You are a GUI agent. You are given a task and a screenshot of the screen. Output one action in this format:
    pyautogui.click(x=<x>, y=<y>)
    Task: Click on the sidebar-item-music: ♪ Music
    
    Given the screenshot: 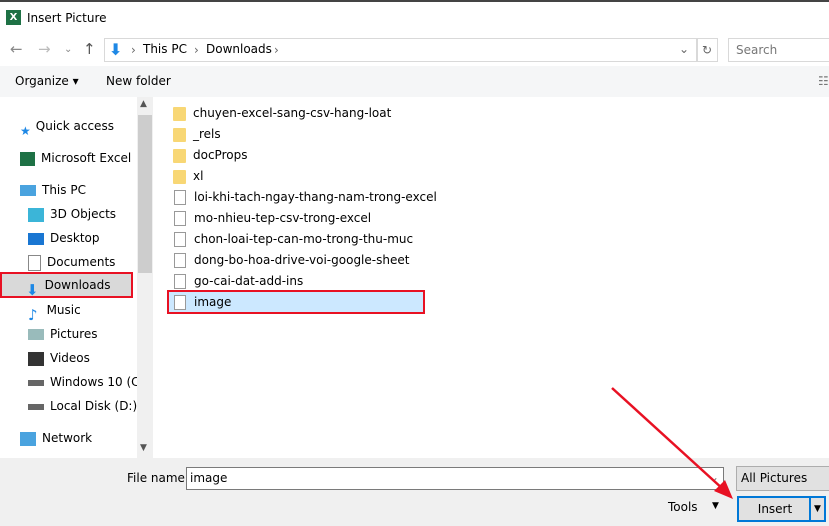 What is the action you would take?
    pyautogui.click(x=54, y=311)
    